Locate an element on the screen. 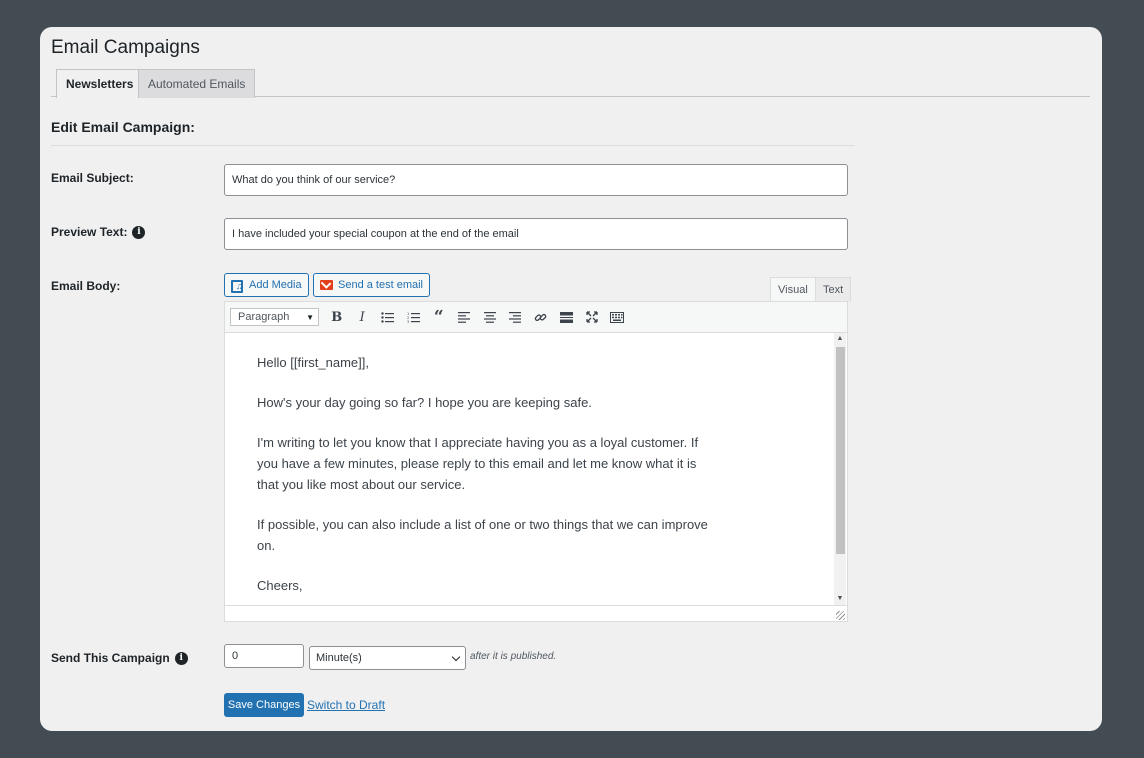  blockquote-icon: “ is located at coordinates (439, 317).